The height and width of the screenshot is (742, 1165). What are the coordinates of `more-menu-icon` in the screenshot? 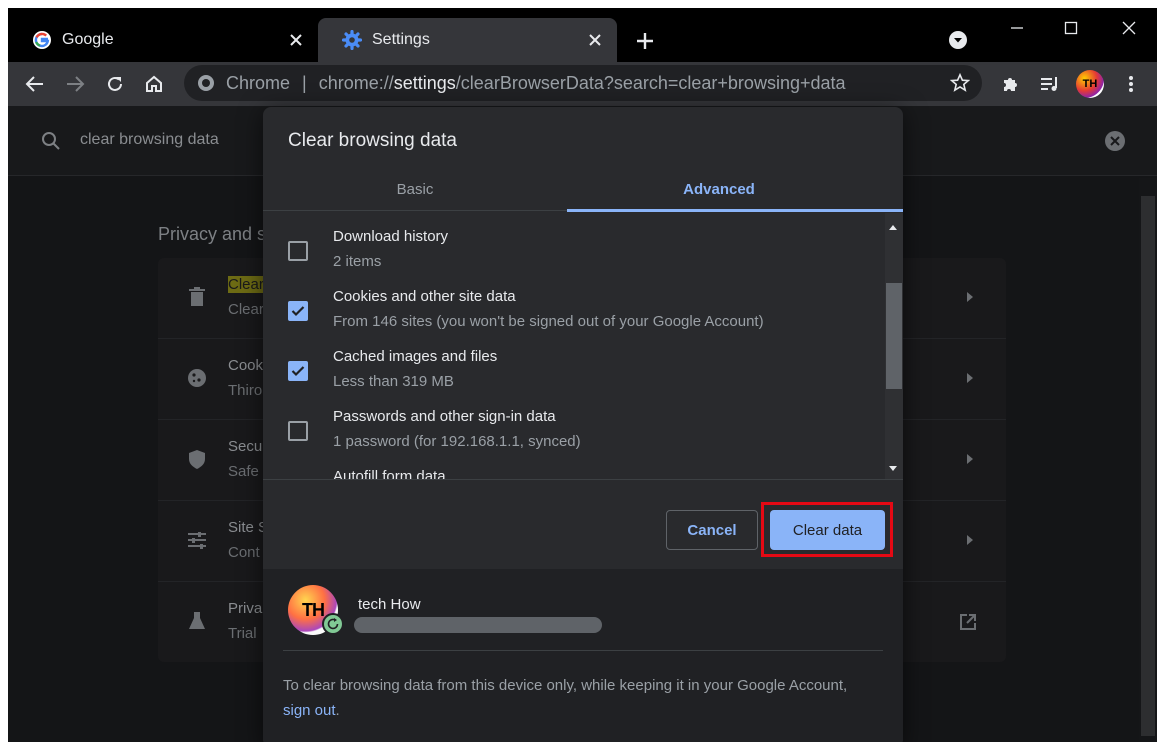 It's located at (1131, 84).